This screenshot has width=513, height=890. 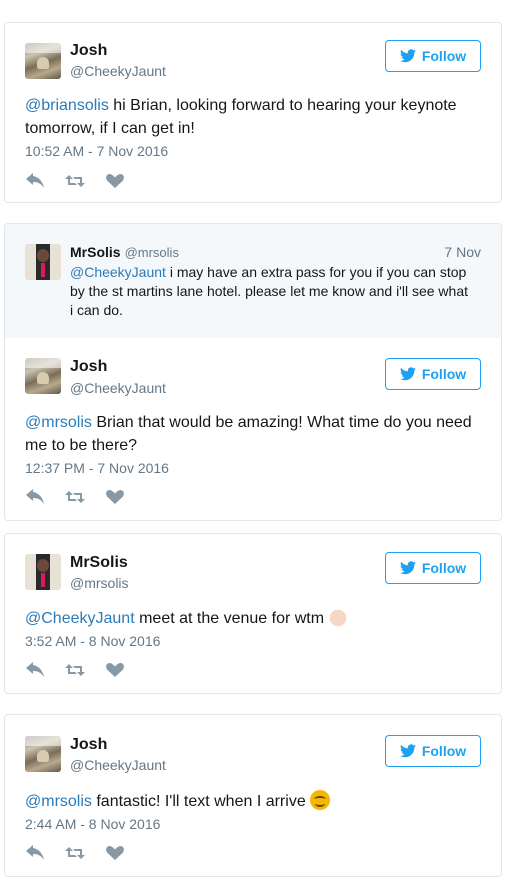 I want to click on quoted-date: 7 Nov, so click(x=462, y=252).